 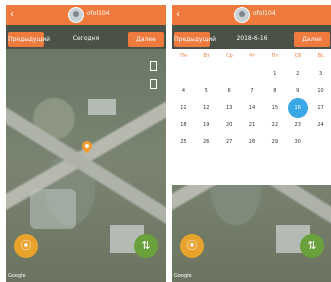 What do you see at coordinates (229, 142) in the screenshot?
I see `calendar-day: 27` at bounding box center [229, 142].